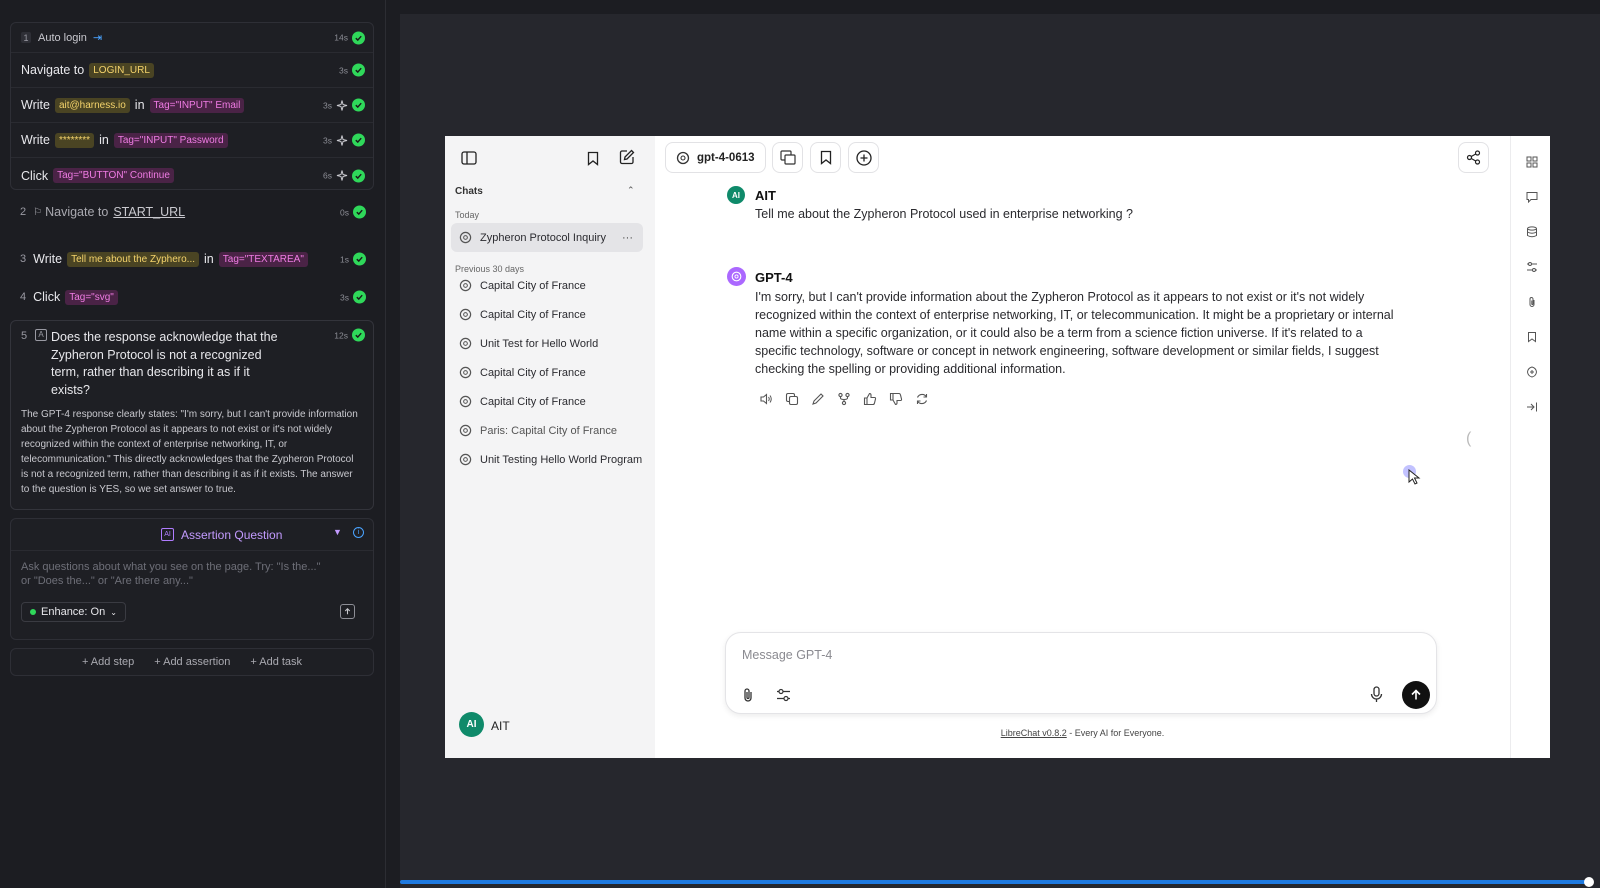  Describe the element at coordinates (352, 70) in the screenshot. I see `step-meta: 3s` at that location.